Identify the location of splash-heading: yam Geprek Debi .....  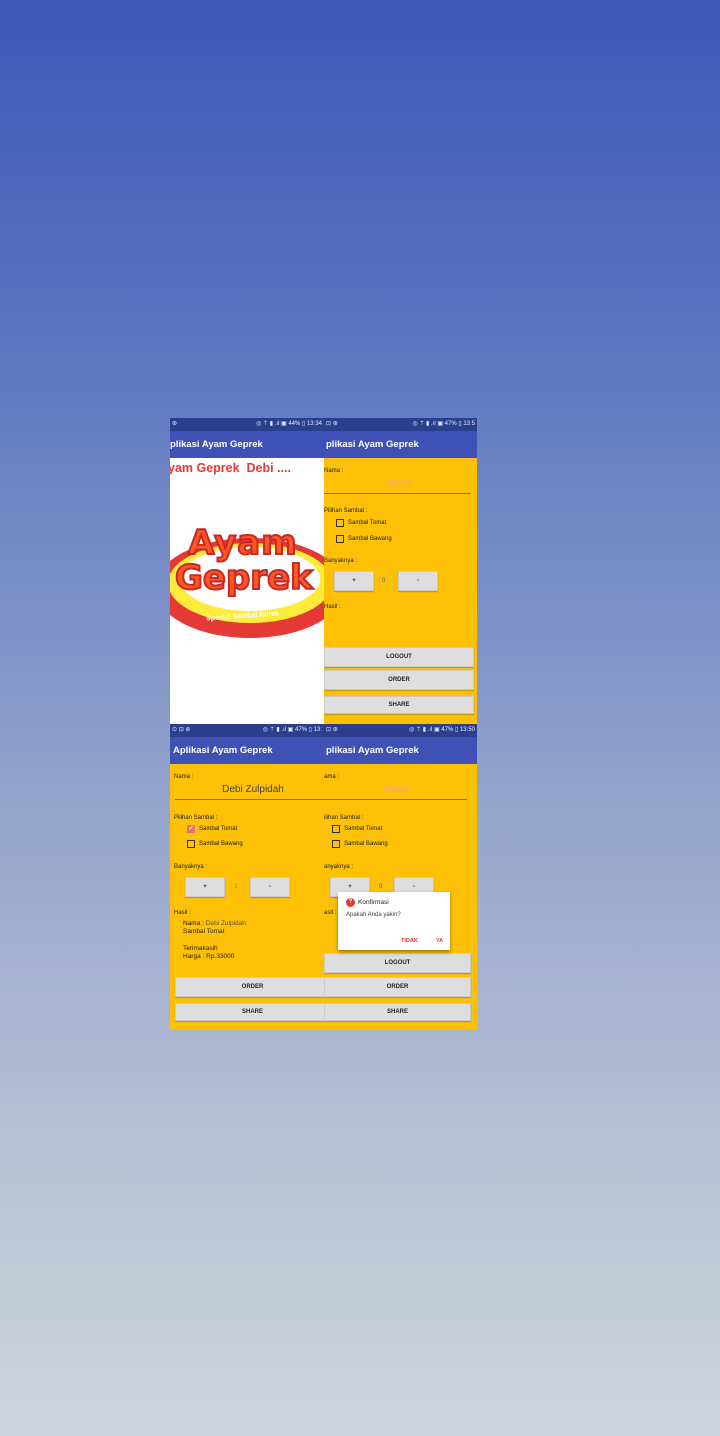
(230, 468).